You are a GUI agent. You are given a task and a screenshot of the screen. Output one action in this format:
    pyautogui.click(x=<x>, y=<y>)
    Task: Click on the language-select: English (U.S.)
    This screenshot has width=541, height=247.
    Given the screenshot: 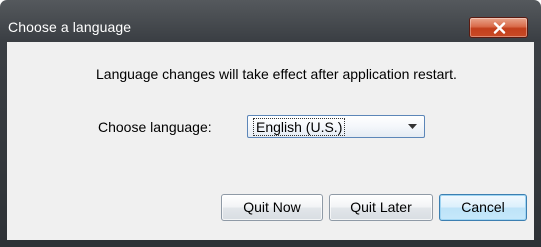 What is the action you would take?
    pyautogui.click(x=336, y=126)
    